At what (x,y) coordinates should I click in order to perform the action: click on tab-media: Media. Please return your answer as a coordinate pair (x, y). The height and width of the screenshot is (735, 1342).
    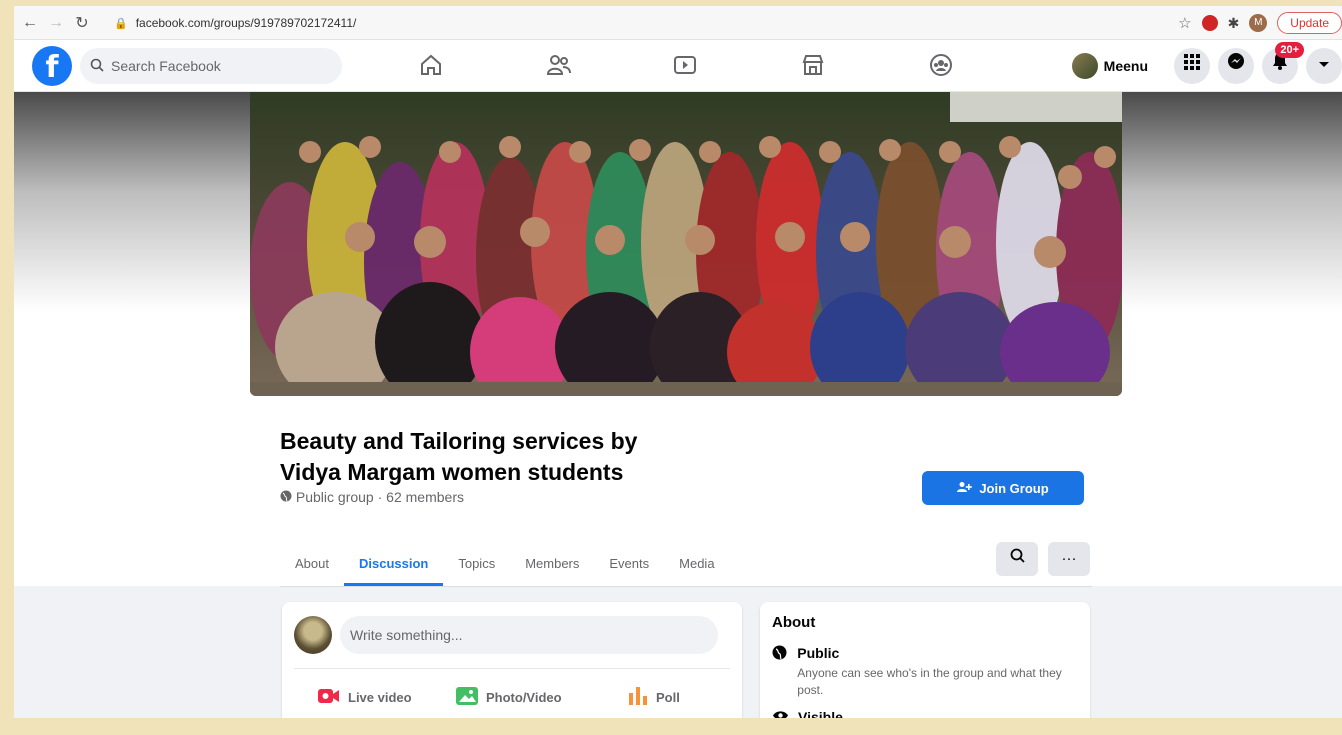
    Looking at the image, I should click on (696, 564).